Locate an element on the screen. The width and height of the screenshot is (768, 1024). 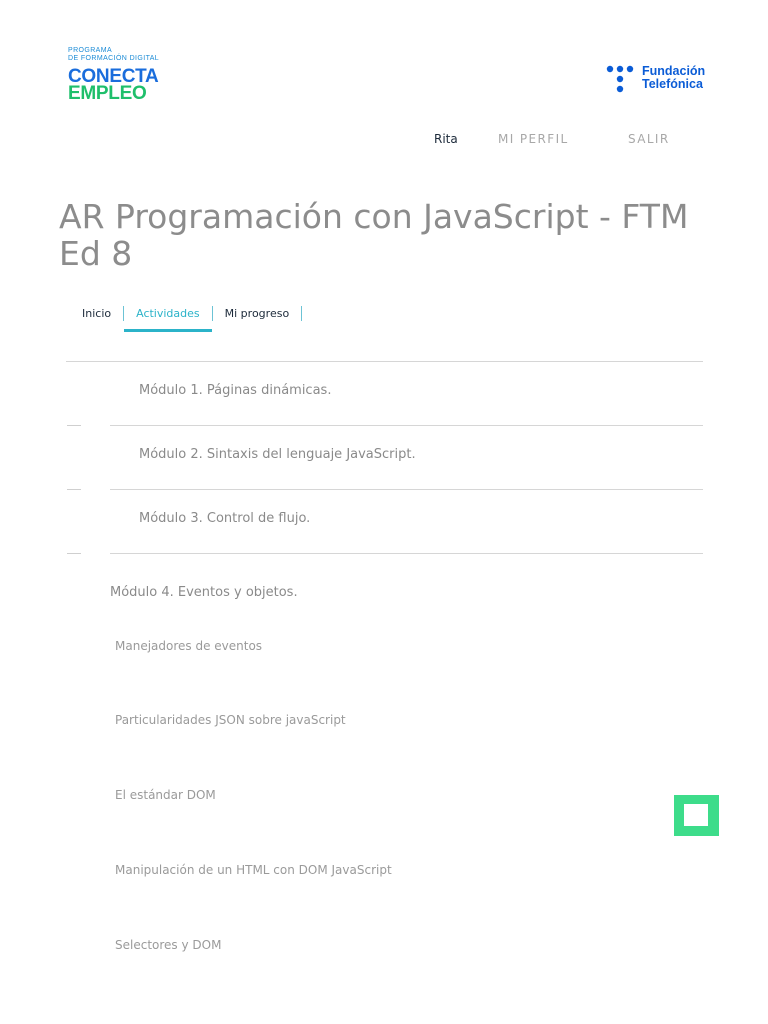
activity-link: El estándar DOM is located at coordinates (165, 795).